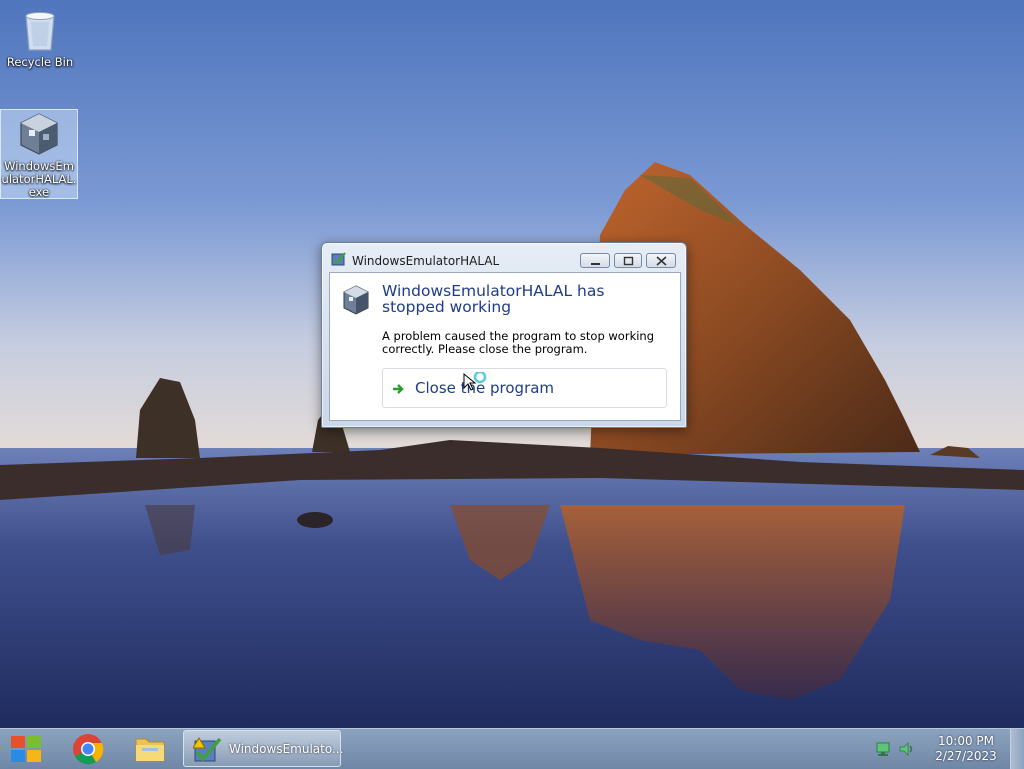 This screenshot has width=1024, height=769. I want to click on volume-icon, so click(907, 749).